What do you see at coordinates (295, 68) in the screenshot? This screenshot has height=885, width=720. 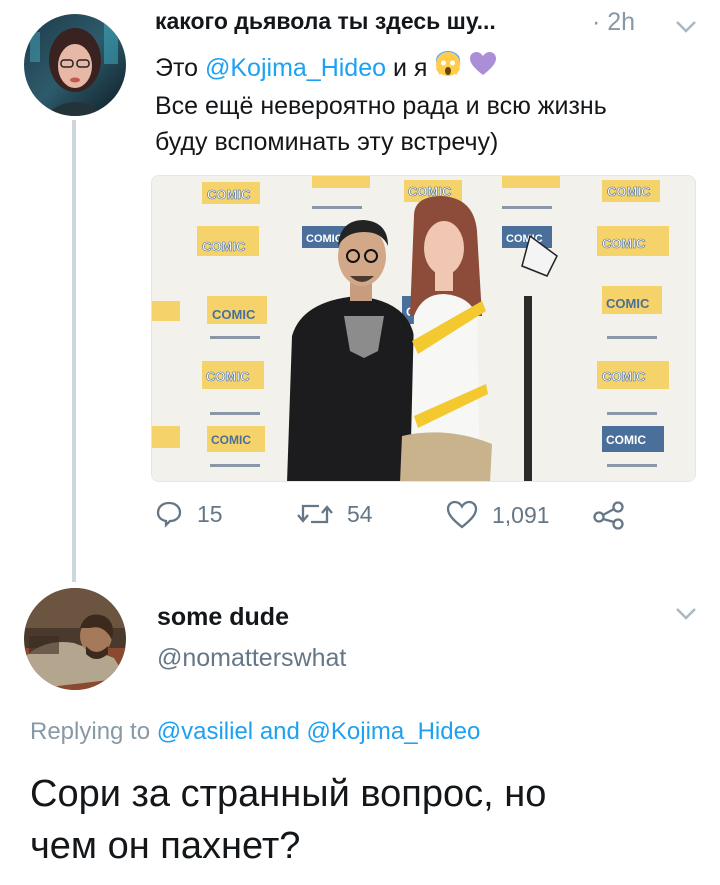 I see `mention-link: @Kojima_Hideo` at bounding box center [295, 68].